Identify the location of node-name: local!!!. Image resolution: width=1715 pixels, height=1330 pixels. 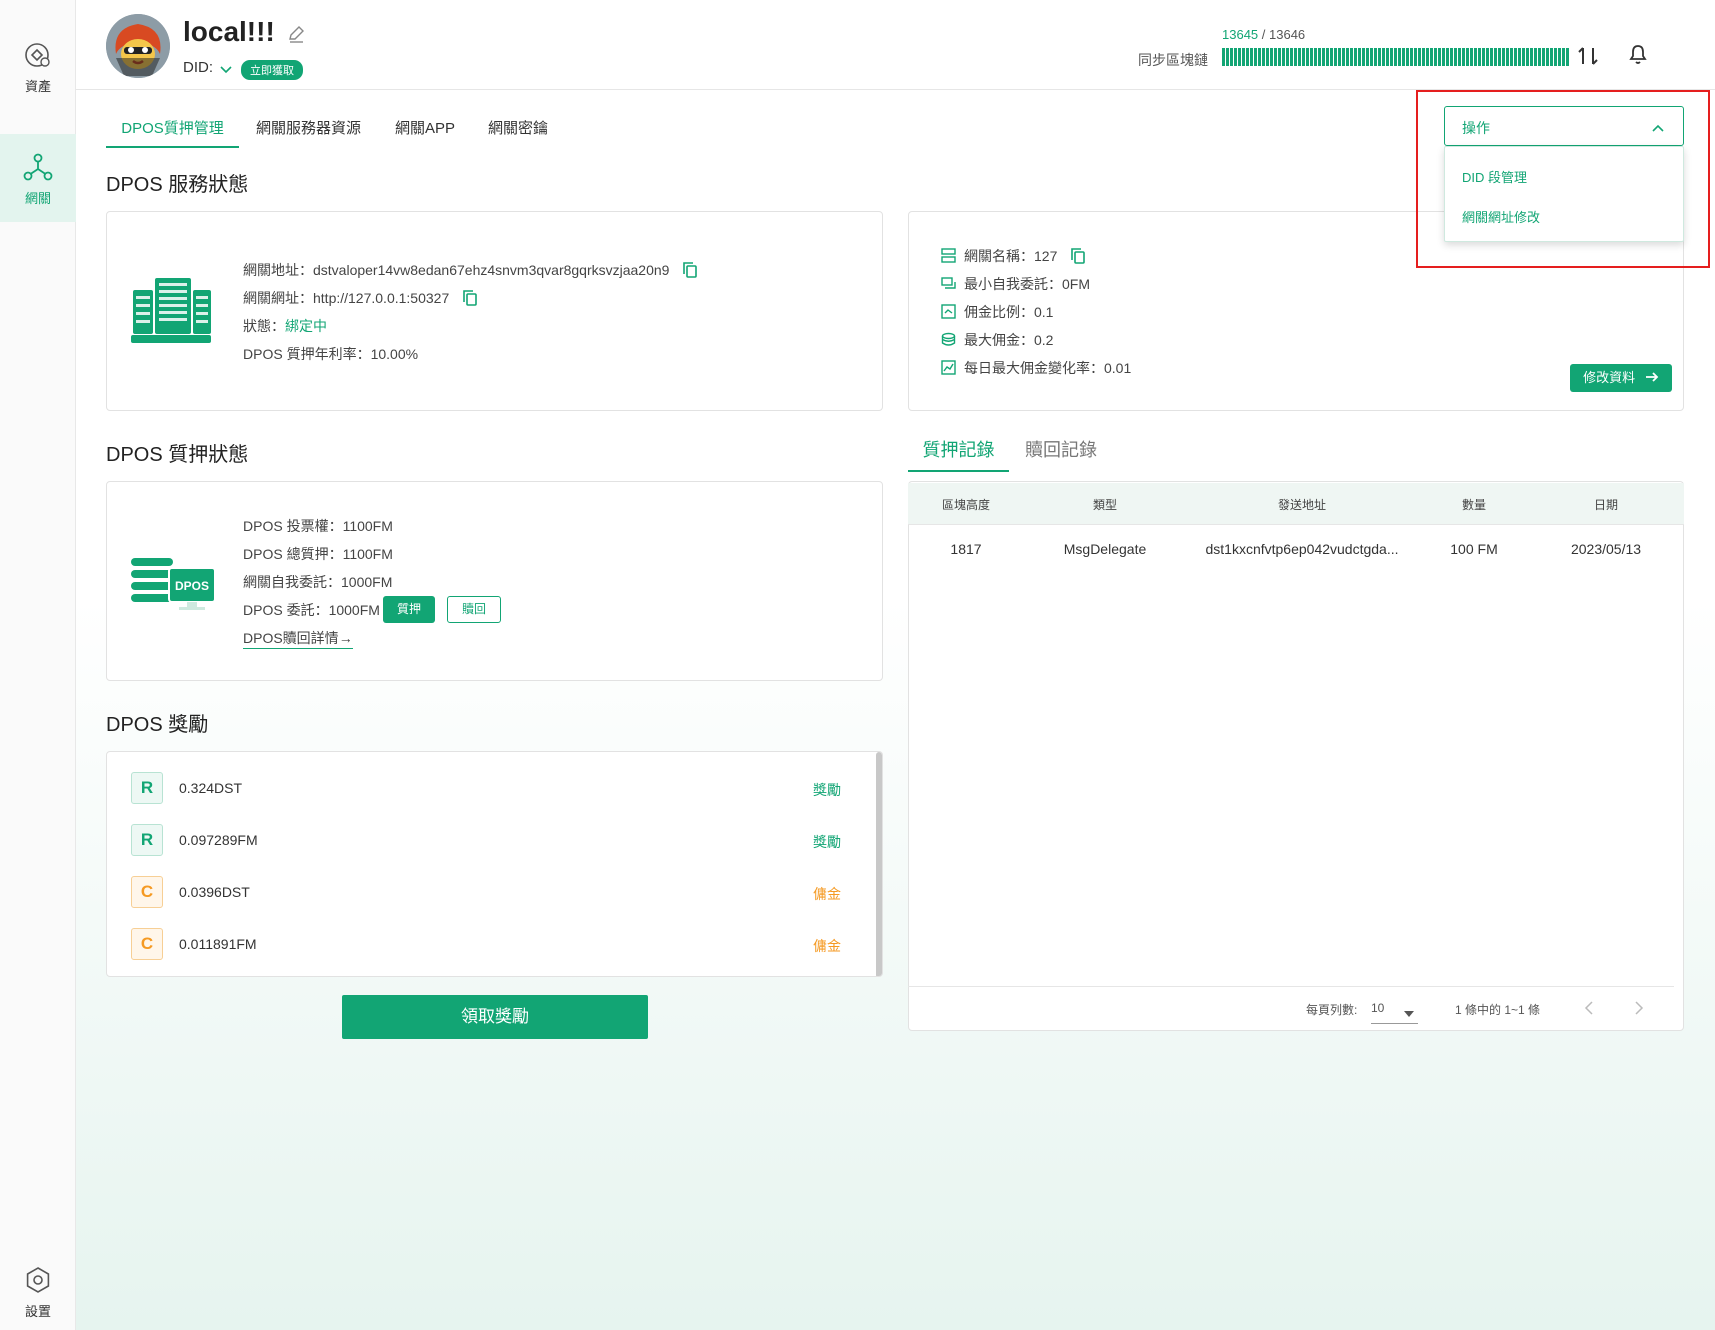
(229, 31).